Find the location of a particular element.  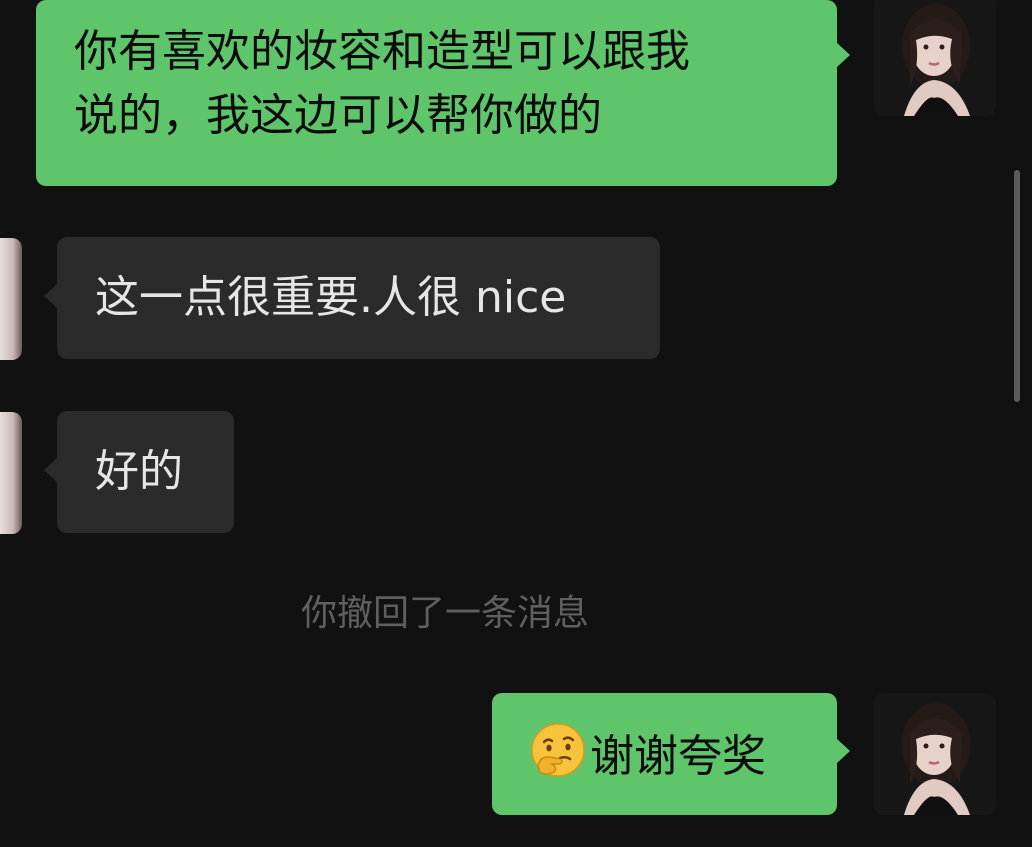

message-text: 这一点很重要.人很 nice is located at coordinates (331, 297).